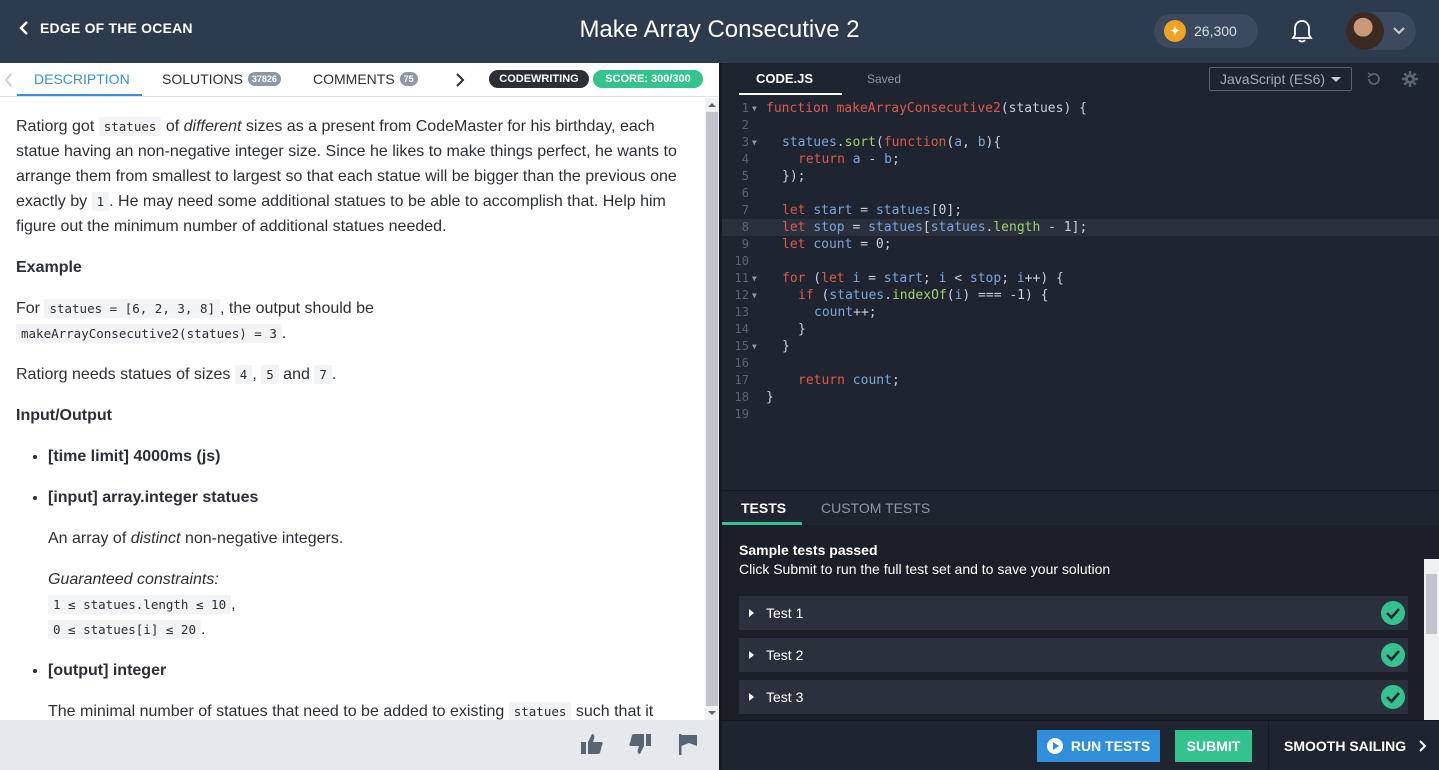 This screenshot has height=770, width=1439. Describe the element at coordinates (23, 28) in the screenshot. I see `chevron-left-icon` at that location.